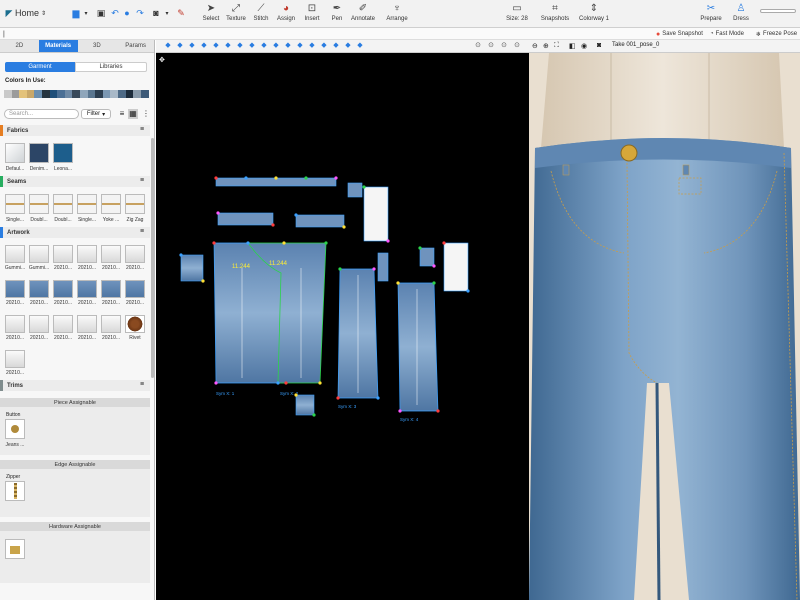 The image size is (800, 600). I want to click on piece-assignable-header: Piece Assignable, so click(75, 402).